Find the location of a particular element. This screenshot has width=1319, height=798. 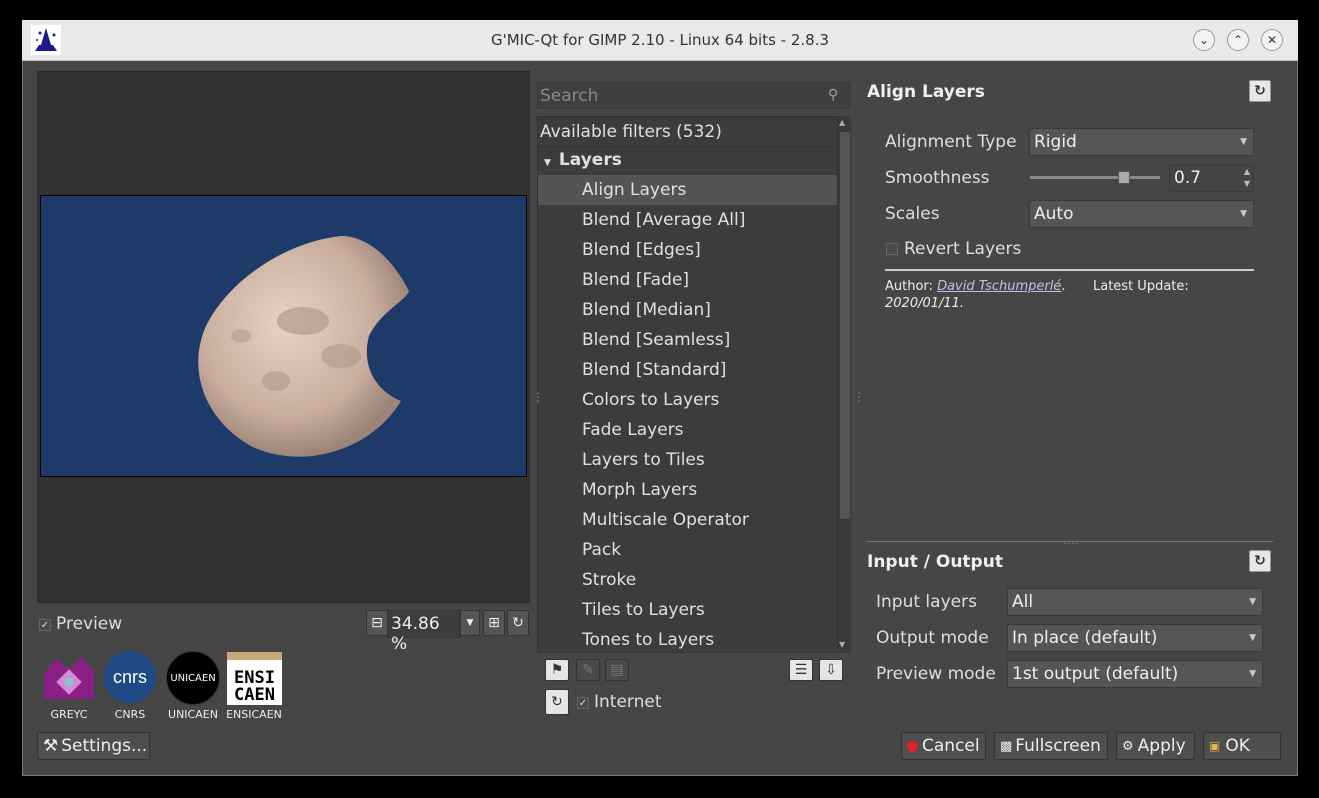

add-fave-icon: ⚑ is located at coordinates (557, 670).